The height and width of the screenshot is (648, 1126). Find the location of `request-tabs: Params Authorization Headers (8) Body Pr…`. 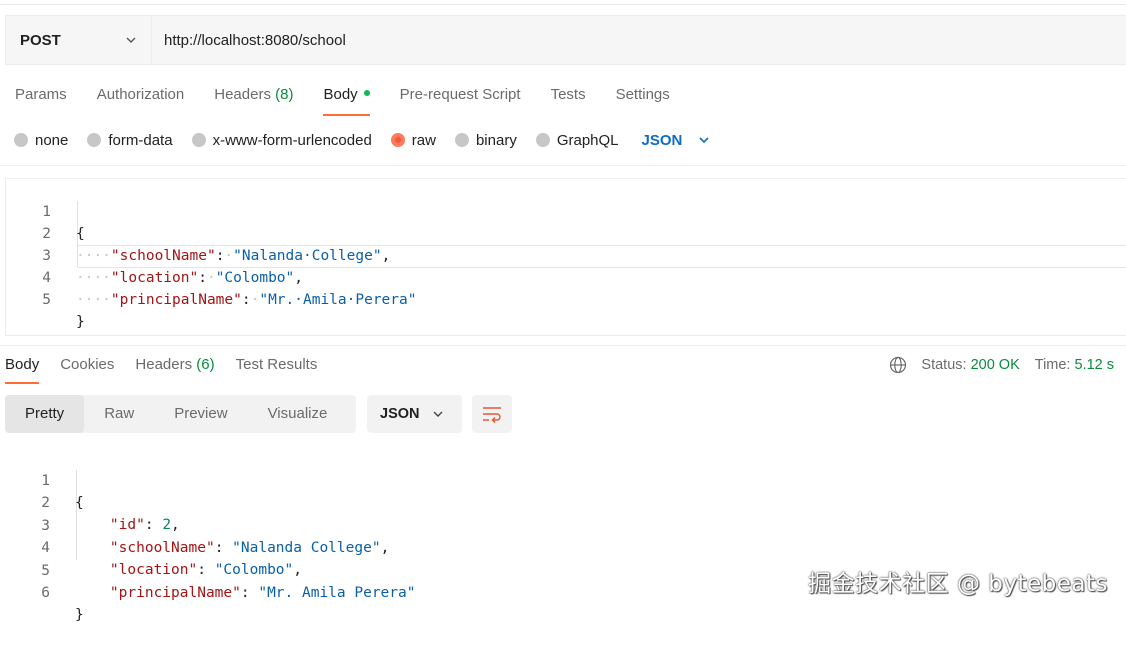

request-tabs: Params Authorization Headers (8) Body Pr… is located at coordinates (357, 100).